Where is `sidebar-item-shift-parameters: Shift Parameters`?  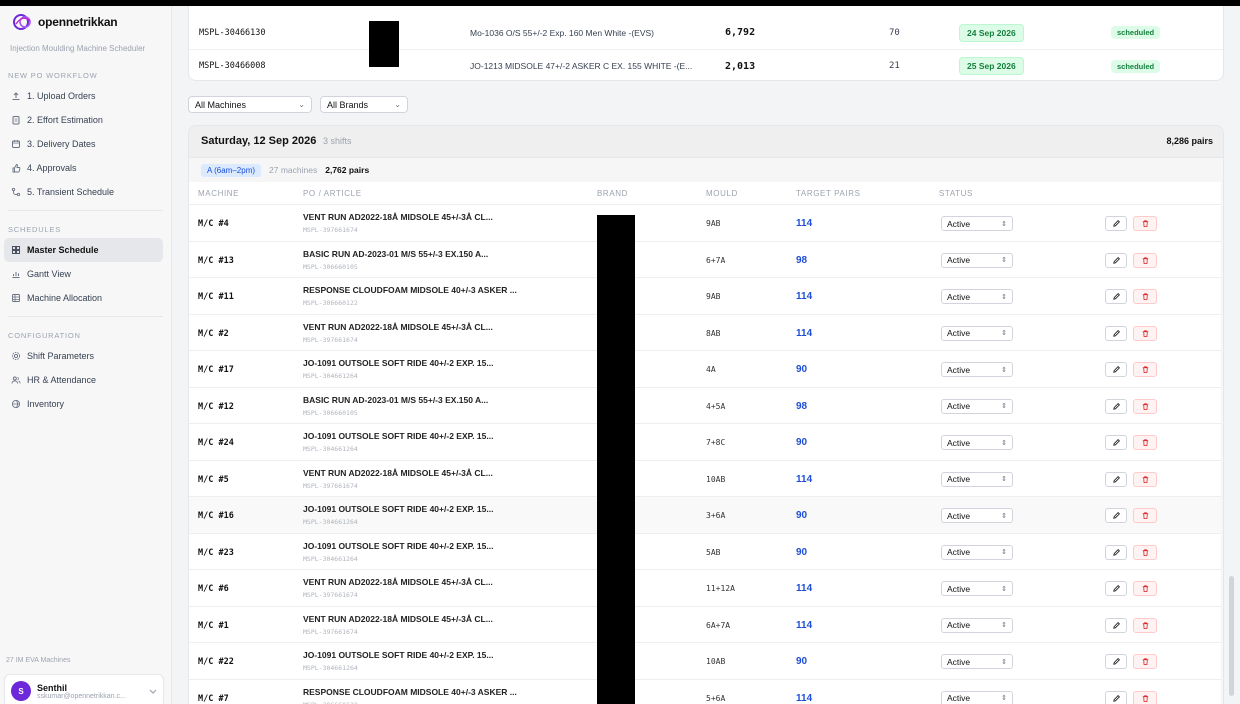
sidebar-item-shift-parameters: Shift Parameters is located at coordinates (83, 356).